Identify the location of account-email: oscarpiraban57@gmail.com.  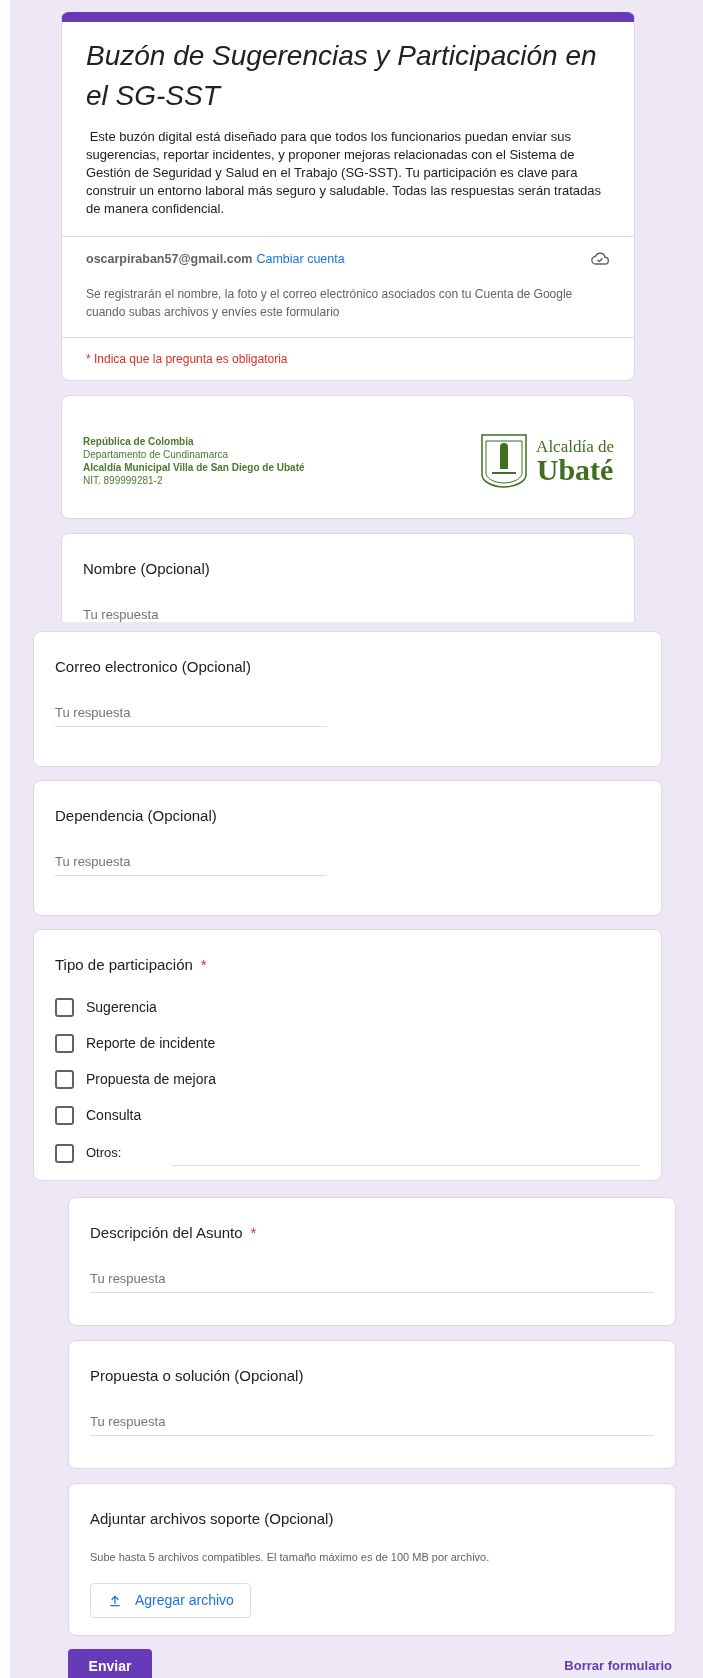
(169, 259).